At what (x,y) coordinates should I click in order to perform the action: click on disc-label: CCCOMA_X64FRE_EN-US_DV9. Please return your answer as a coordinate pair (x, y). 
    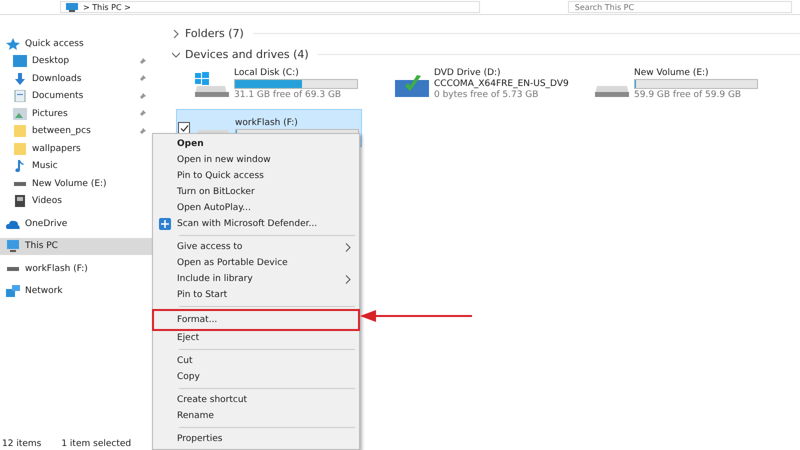
    Looking at the image, I should click on (501, 84).